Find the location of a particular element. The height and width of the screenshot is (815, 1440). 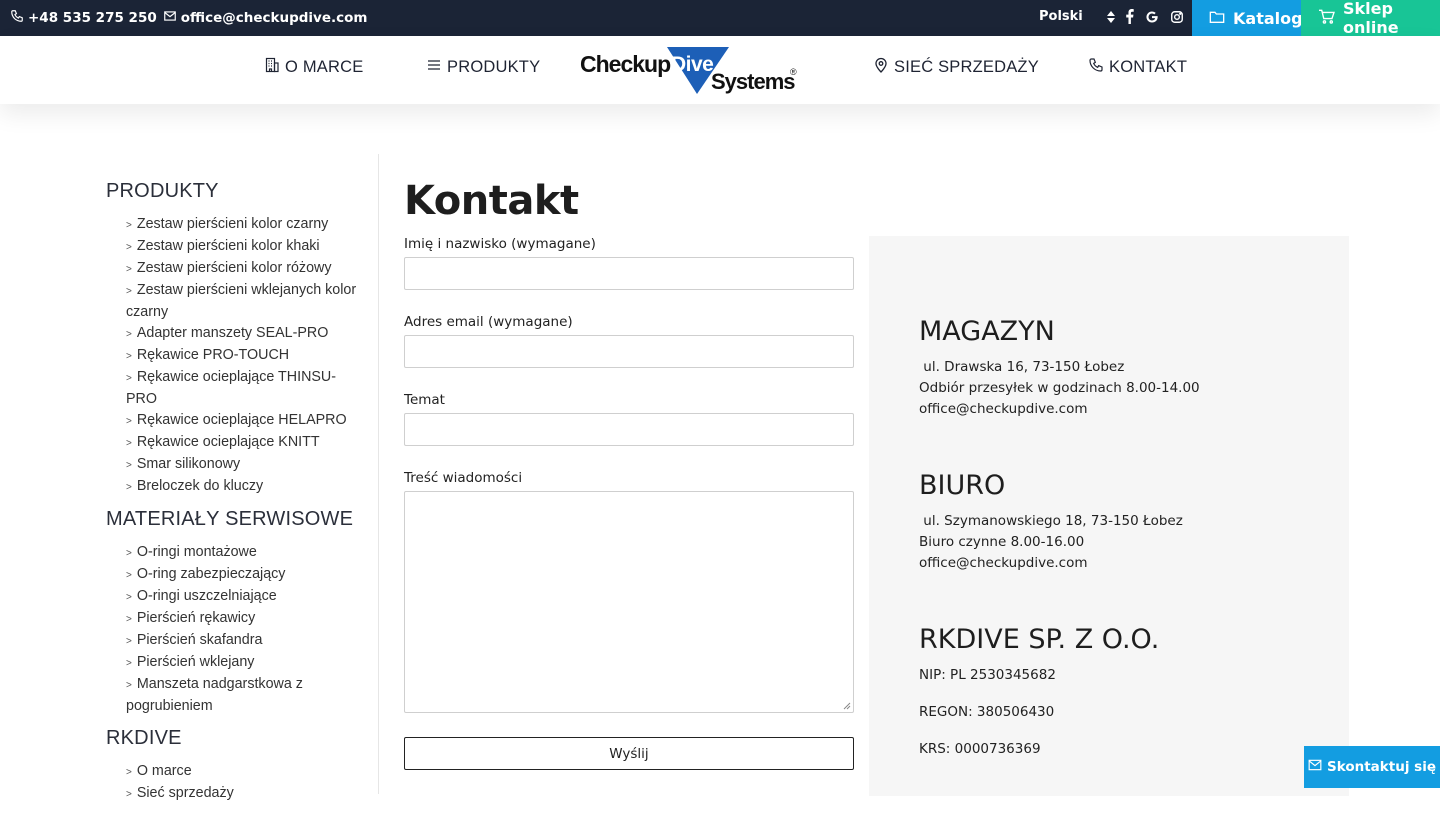

sidebar-produkt-item: > Breloczek do kluczy is located at coordinates (246, 487).